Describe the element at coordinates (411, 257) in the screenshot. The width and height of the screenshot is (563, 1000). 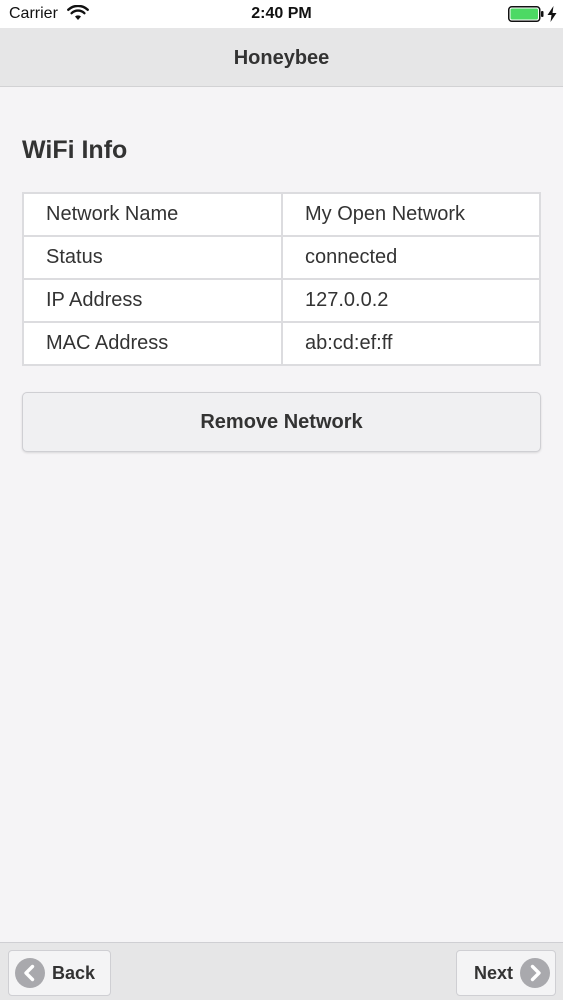
I see `status-value: connected` at that location.